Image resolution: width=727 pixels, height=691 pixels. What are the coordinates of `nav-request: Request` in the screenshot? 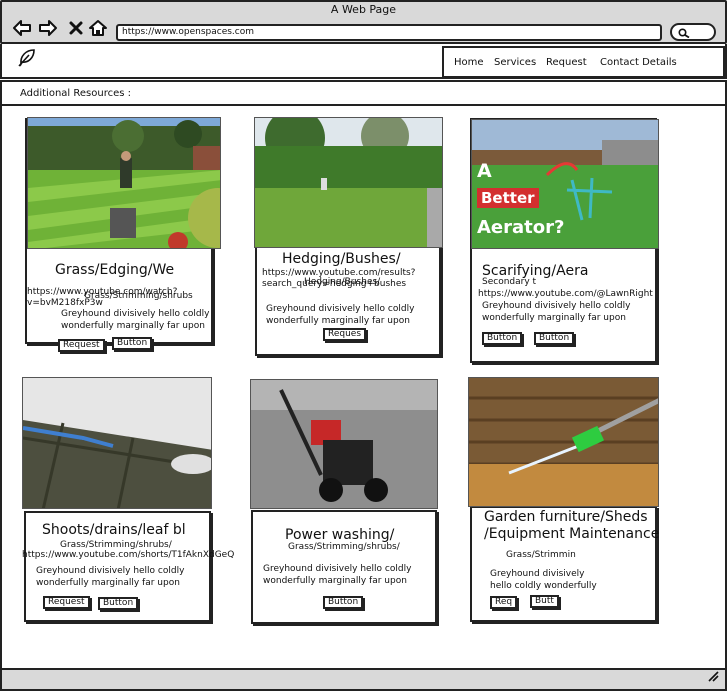 It's located at (566, 62).